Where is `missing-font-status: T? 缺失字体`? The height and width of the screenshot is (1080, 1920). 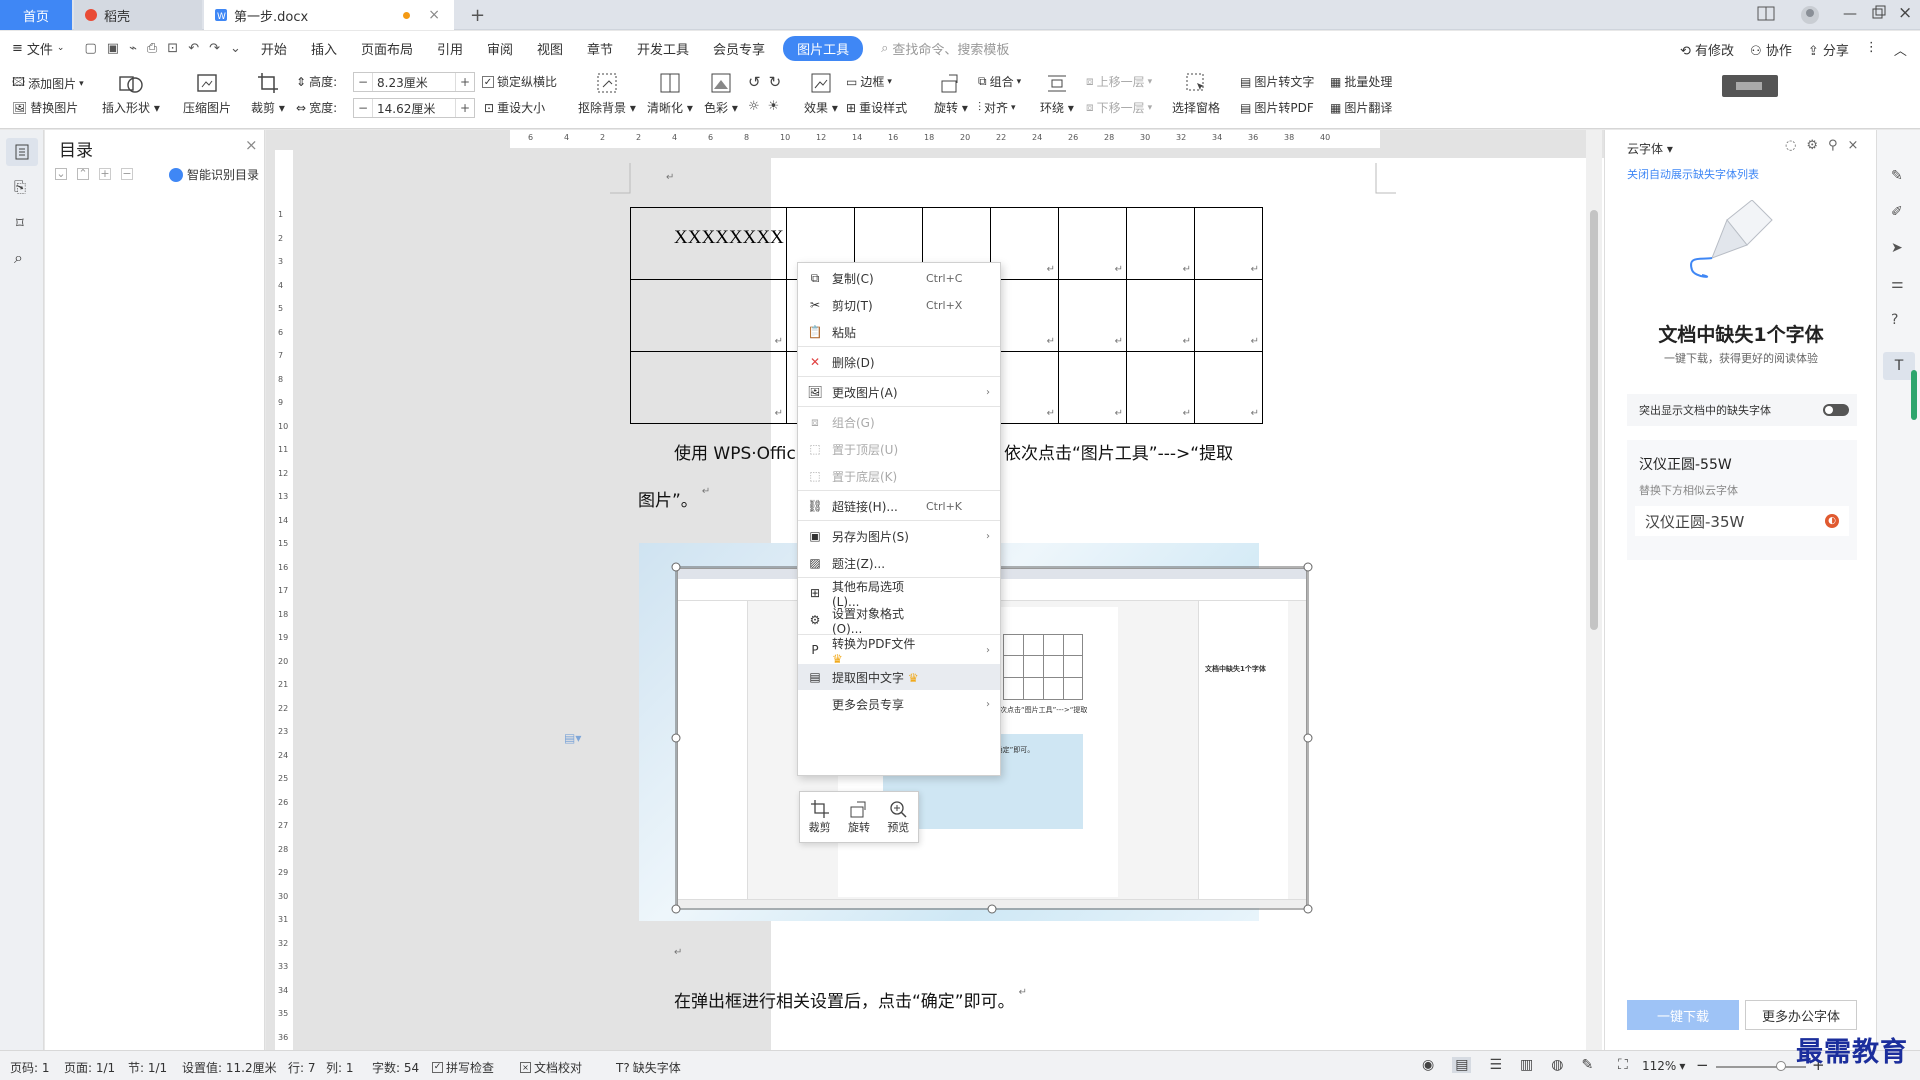 missing-font-status: T? 缺失字体 is located at coordinates (648, 1067).